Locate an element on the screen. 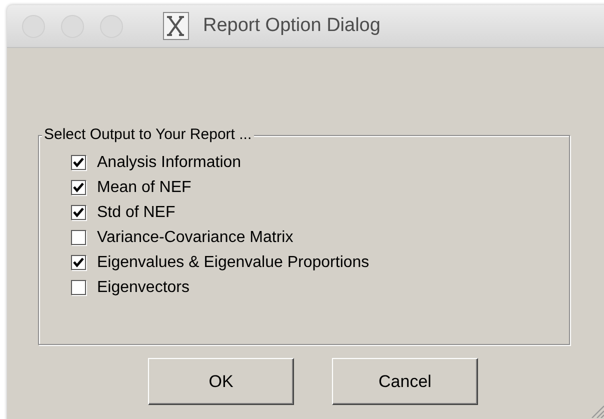  x-logo-icon is located at coordinates (176, 26).